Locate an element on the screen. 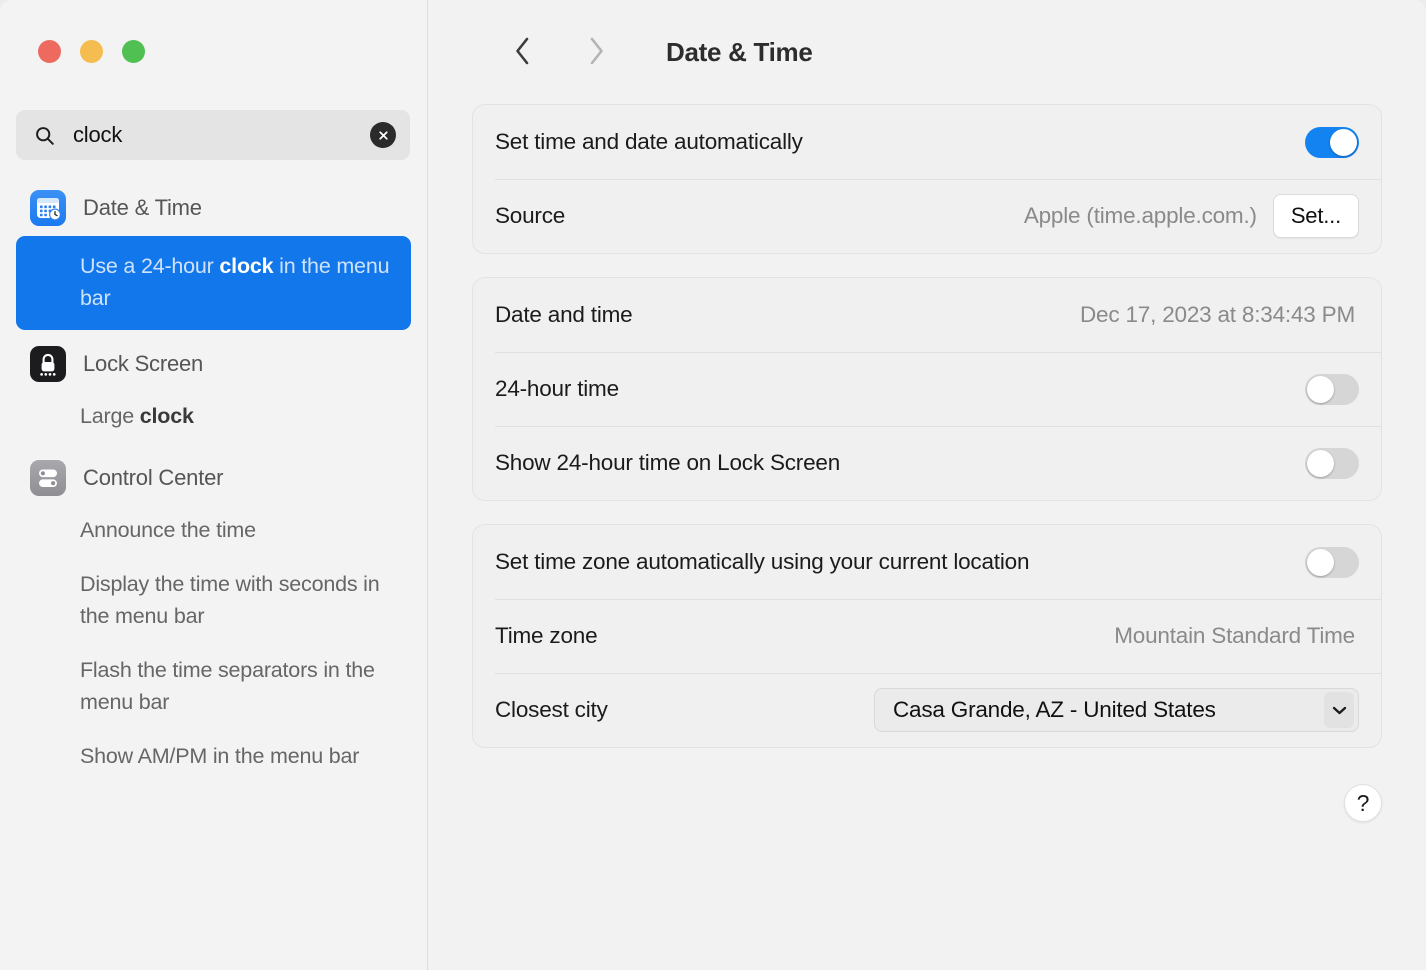  toggle-24-hour-time is located at coordinates (1332, 389).